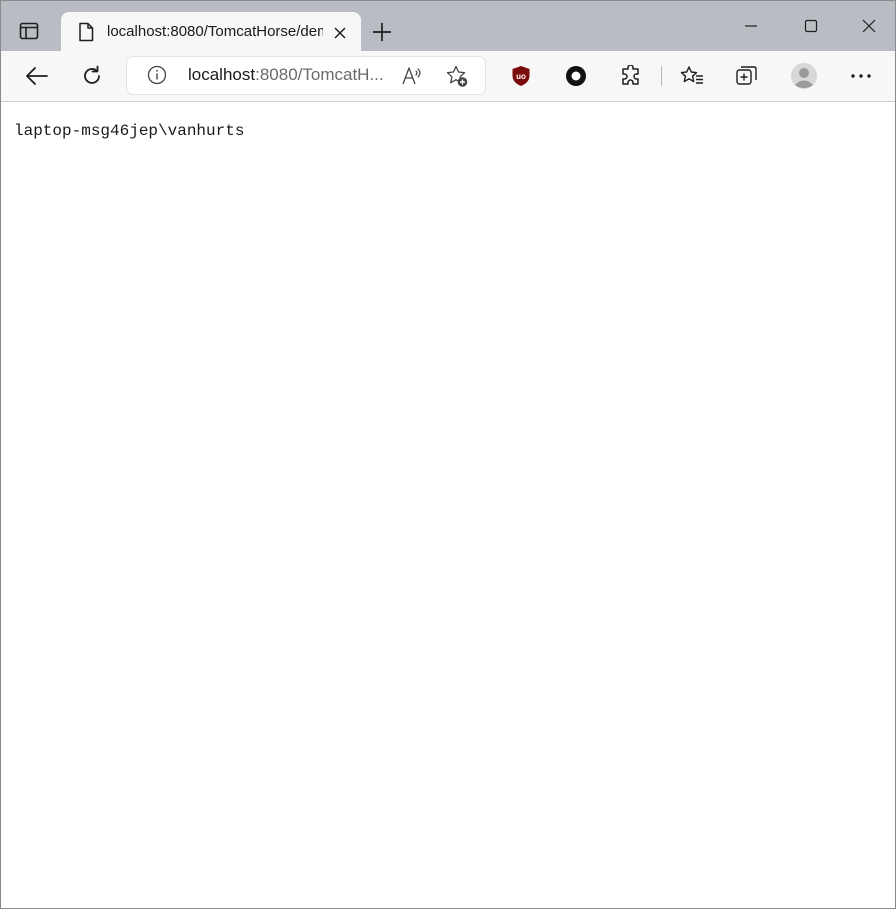  What do you see at coordinates (804, 76) in the screenshot?
I see `profile-avatar-icon` at bounding box center [804, 76].